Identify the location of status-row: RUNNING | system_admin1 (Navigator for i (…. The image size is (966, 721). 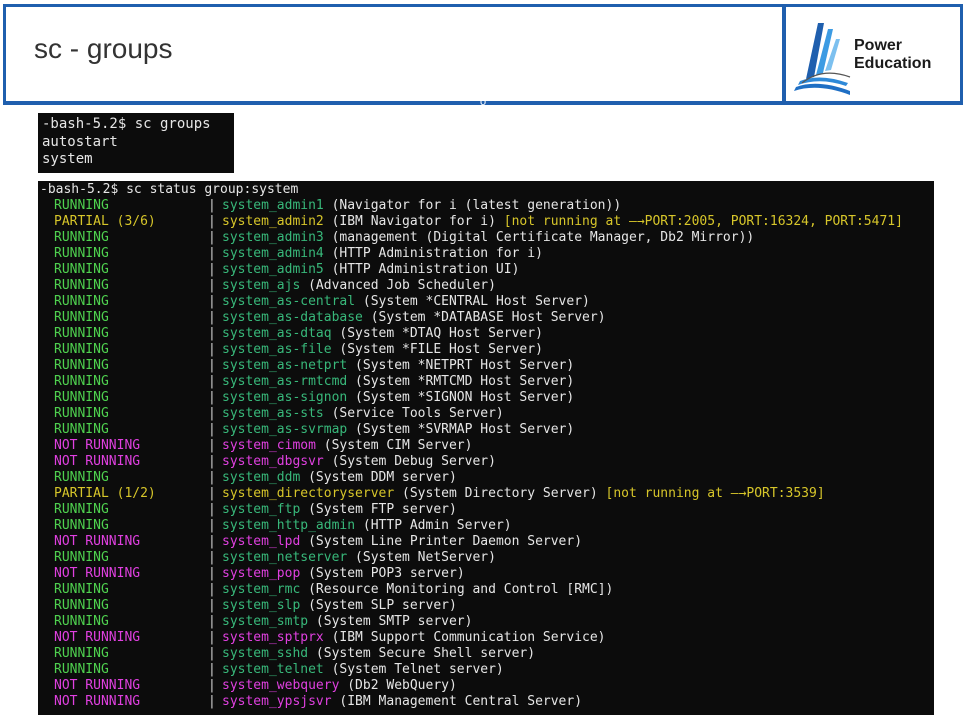
(486, 206).